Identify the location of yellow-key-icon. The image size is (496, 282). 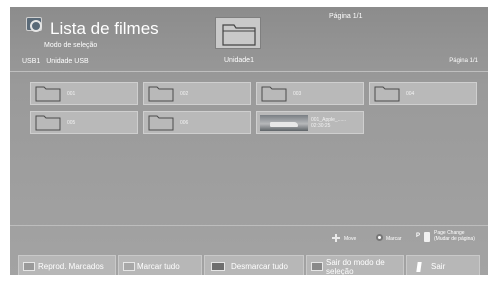
(218, 266).